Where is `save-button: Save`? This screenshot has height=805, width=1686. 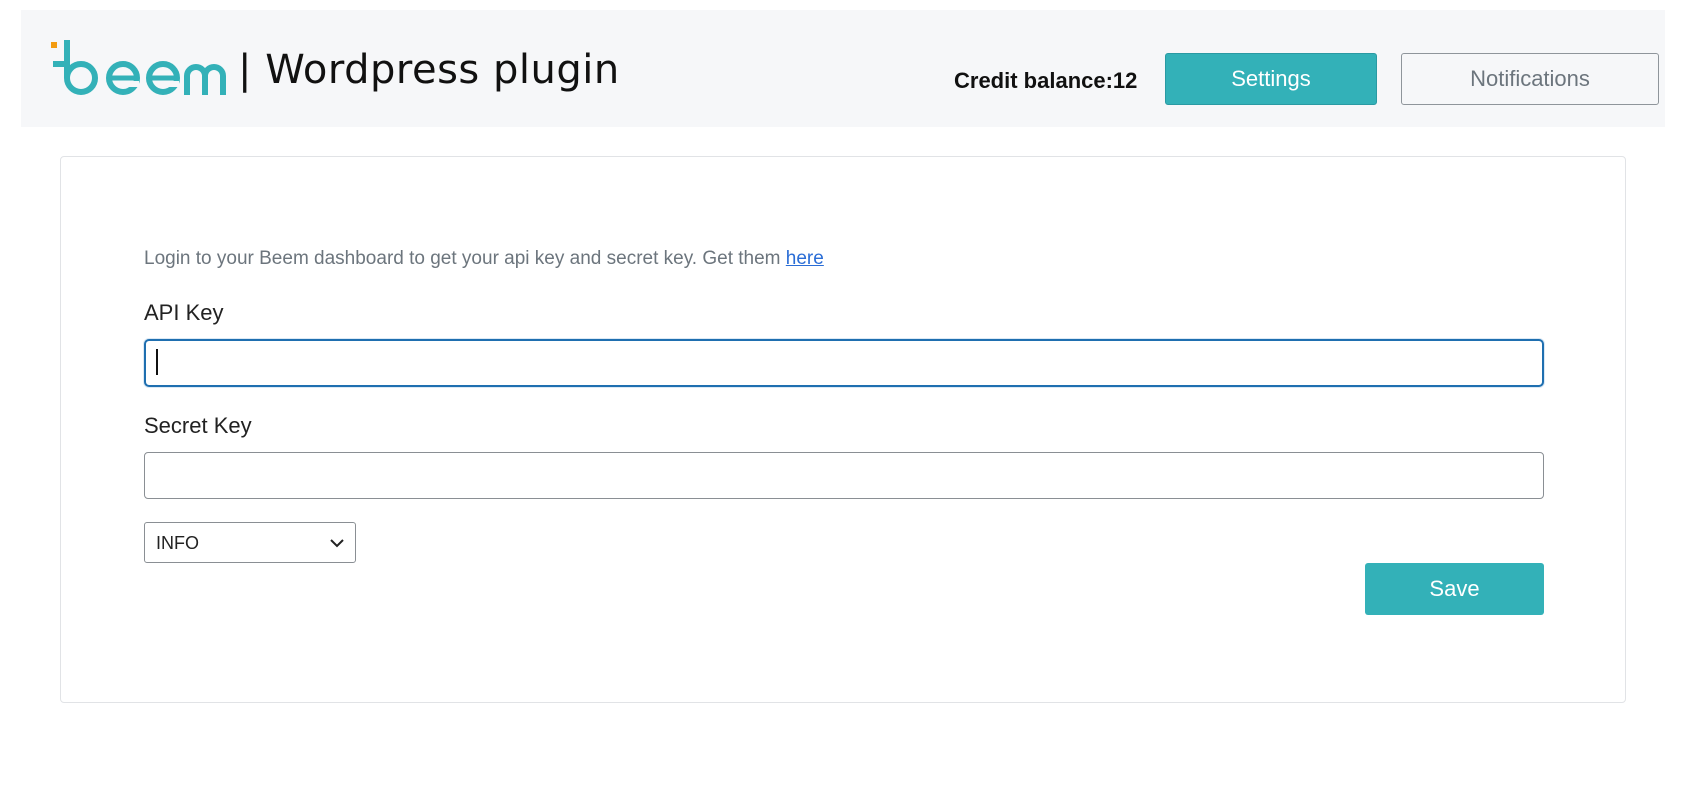 save-button: Save is located at coordinates (1454, 589).